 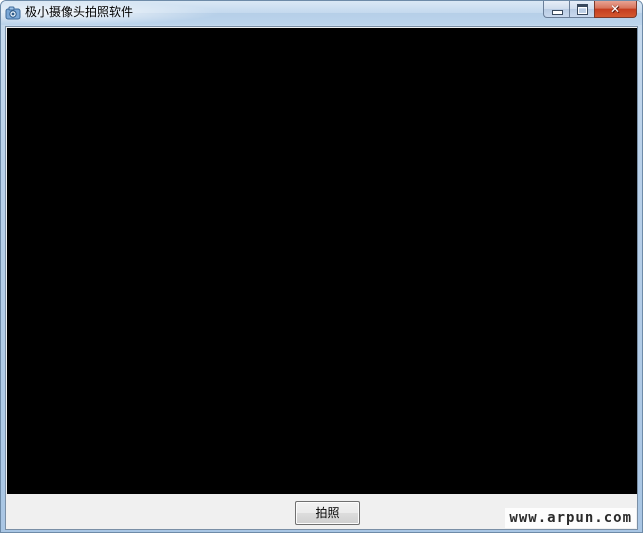 I want to click on close-button: ✕, so click(x=615, y=9).